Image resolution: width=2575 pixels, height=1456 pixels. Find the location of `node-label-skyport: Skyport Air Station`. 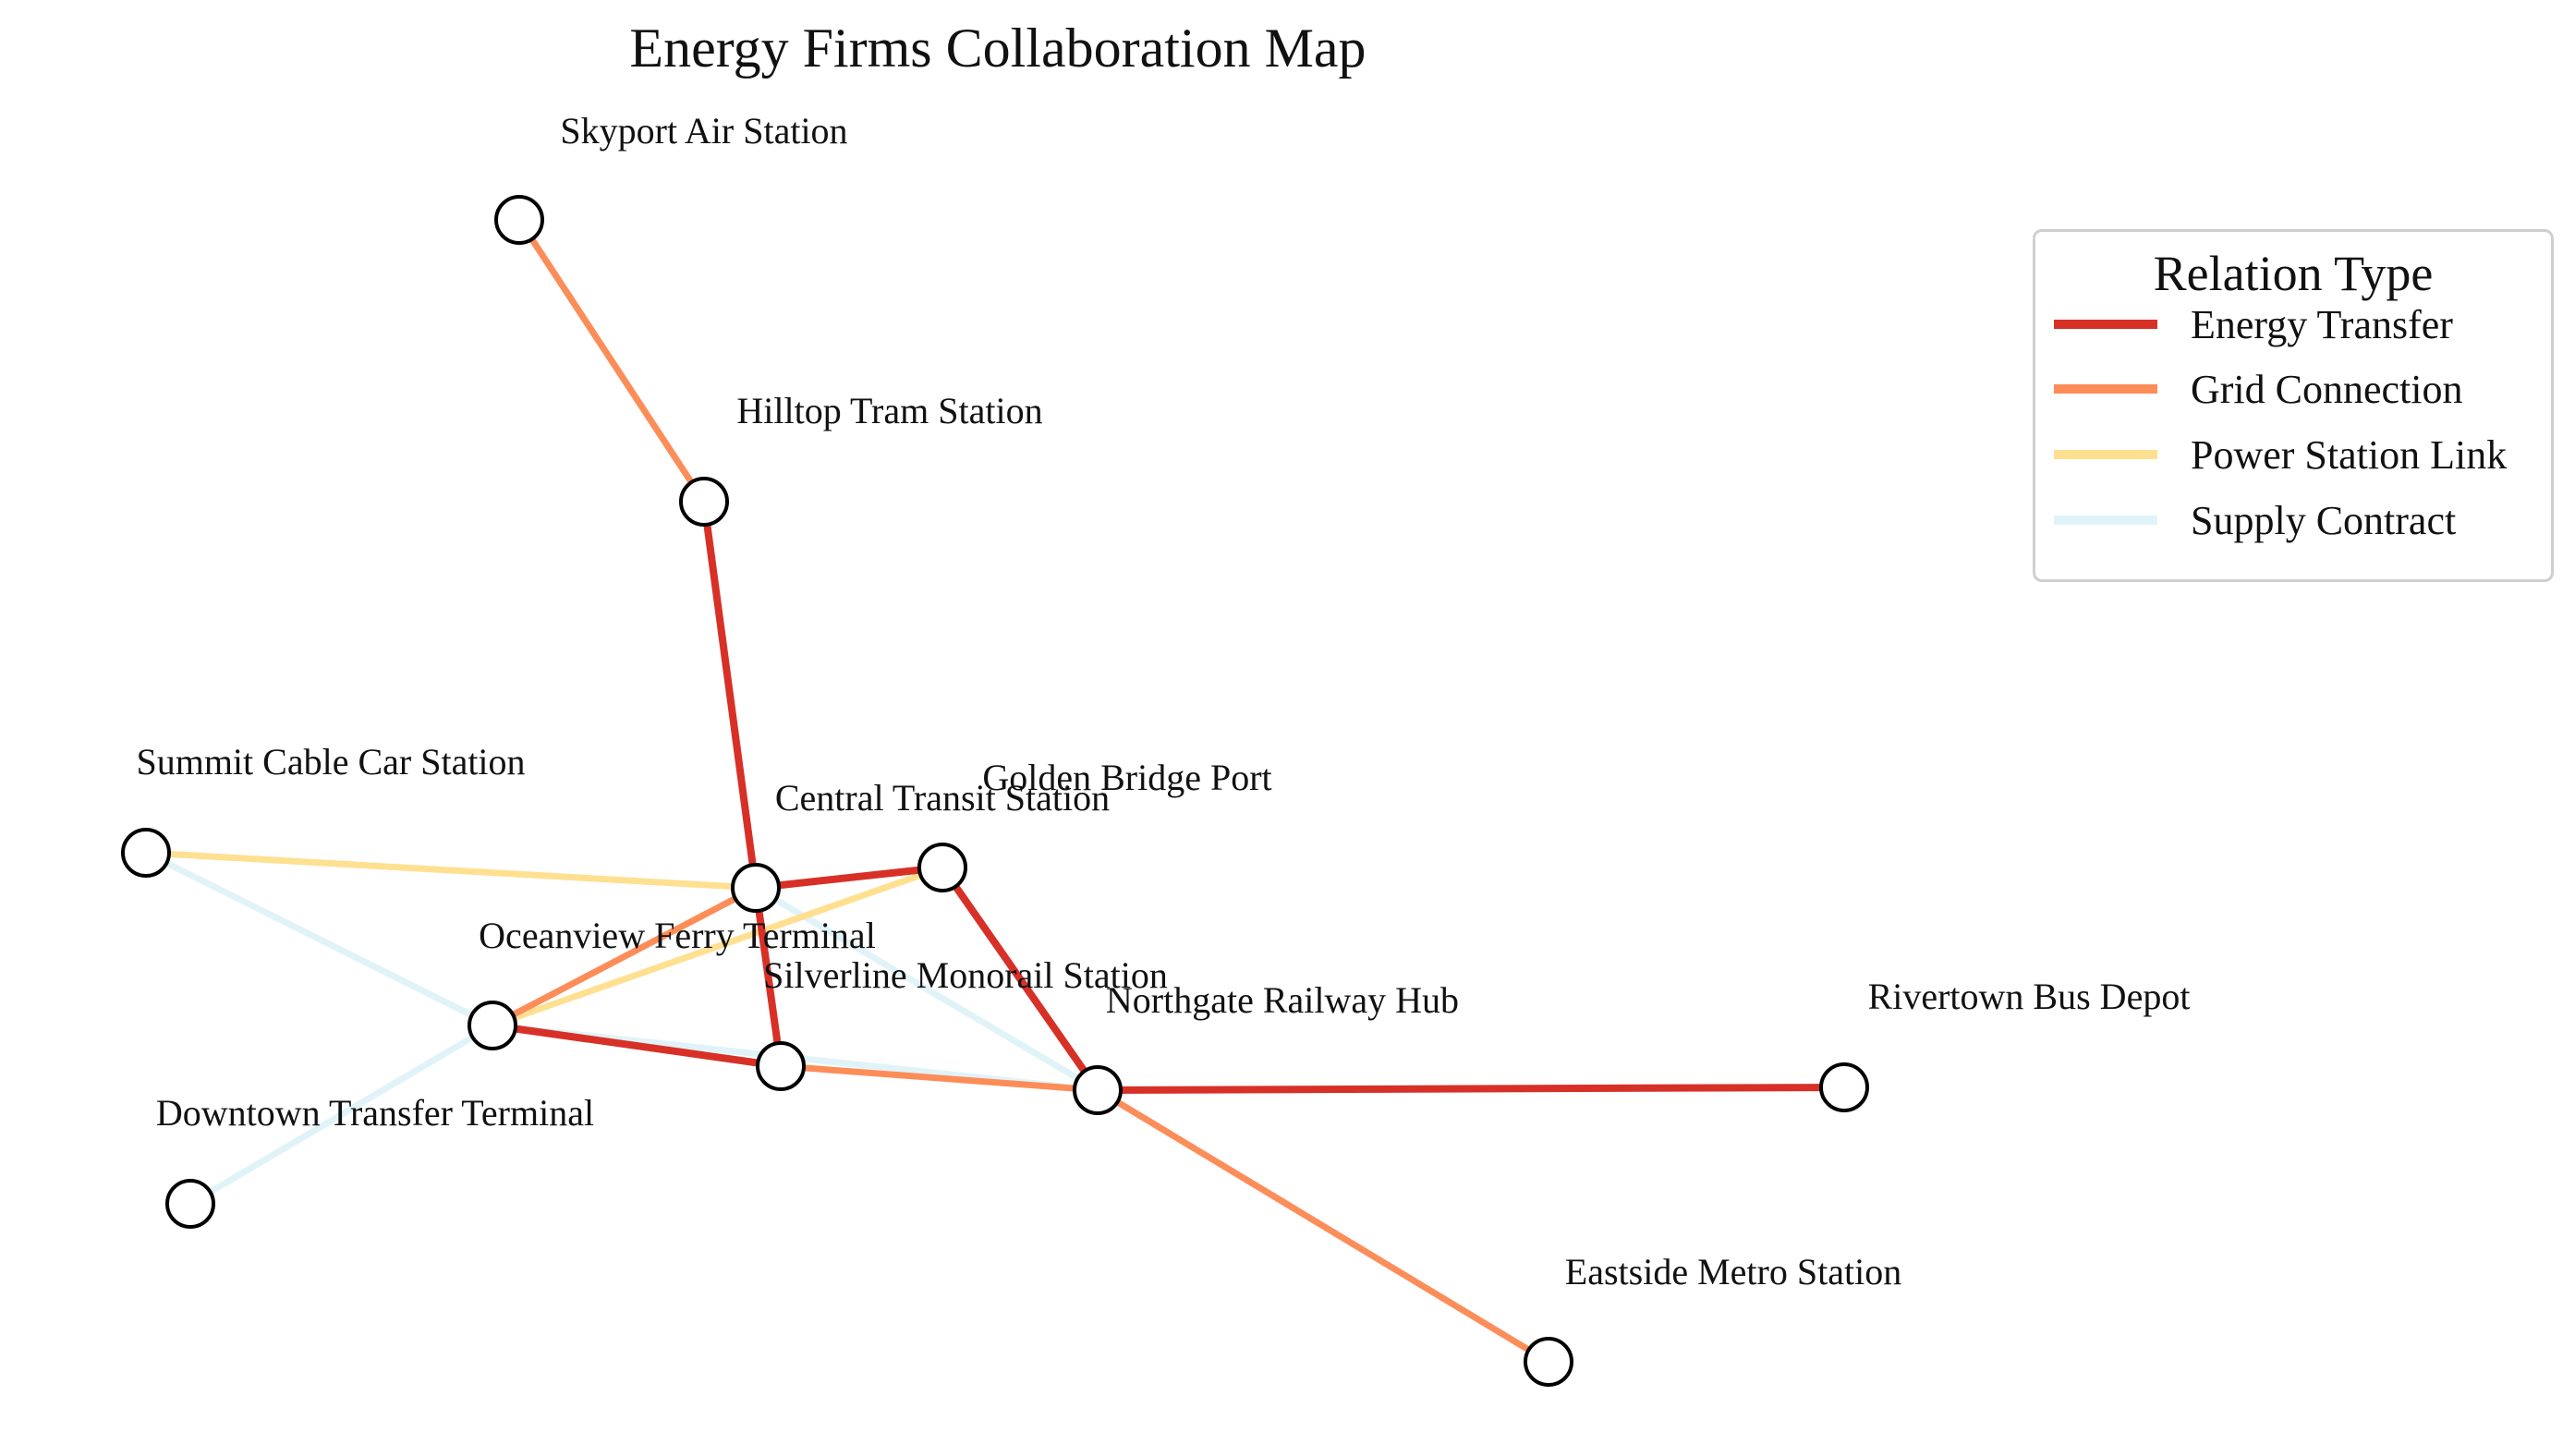

node-label-skyport: Skyport Air Station is located at coordinates (703, 131).